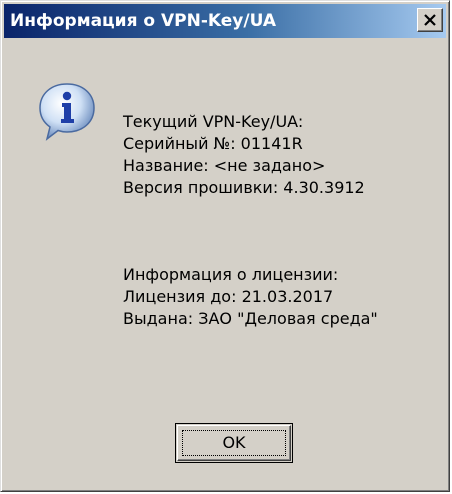 This screenshot has height=494, width=452. I want to click on close-button, so click(430, 20).